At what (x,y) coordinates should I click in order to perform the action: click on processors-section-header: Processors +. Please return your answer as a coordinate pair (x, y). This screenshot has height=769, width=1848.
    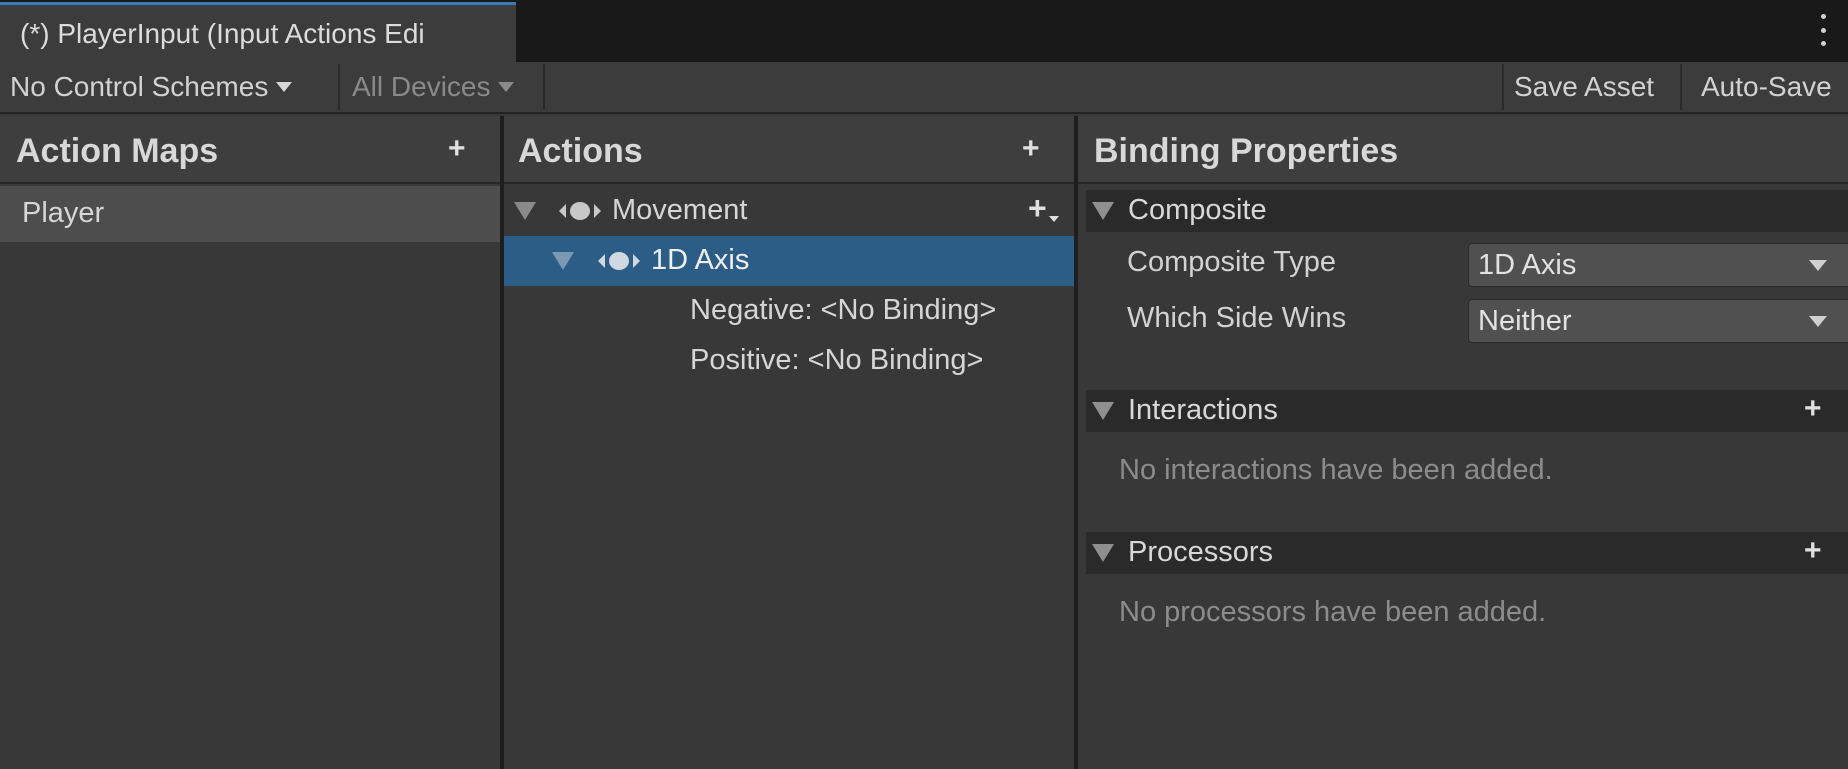
    Looking at the image, I should click on (1467, 553).